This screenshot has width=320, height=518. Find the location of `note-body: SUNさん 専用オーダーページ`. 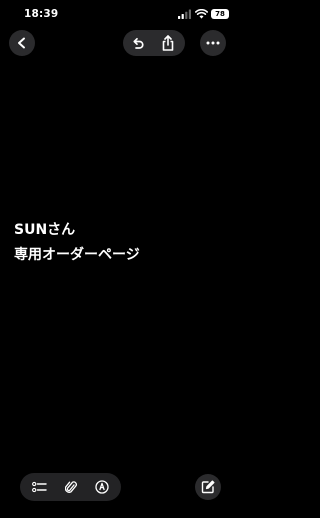

note-body: SUNさん 専用オーダーページ is located at coordinates (77, 243).